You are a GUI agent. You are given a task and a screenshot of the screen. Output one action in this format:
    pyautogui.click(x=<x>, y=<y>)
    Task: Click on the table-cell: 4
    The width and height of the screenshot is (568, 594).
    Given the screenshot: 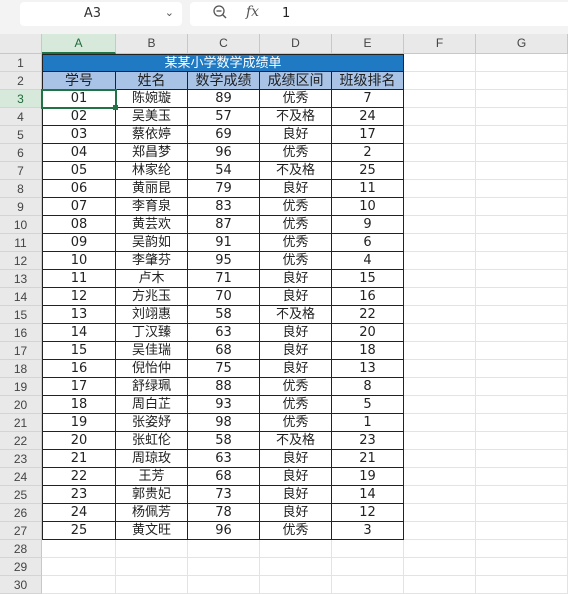 What is the action you would take?
    pyautogui.click(x=368, y=261)
    